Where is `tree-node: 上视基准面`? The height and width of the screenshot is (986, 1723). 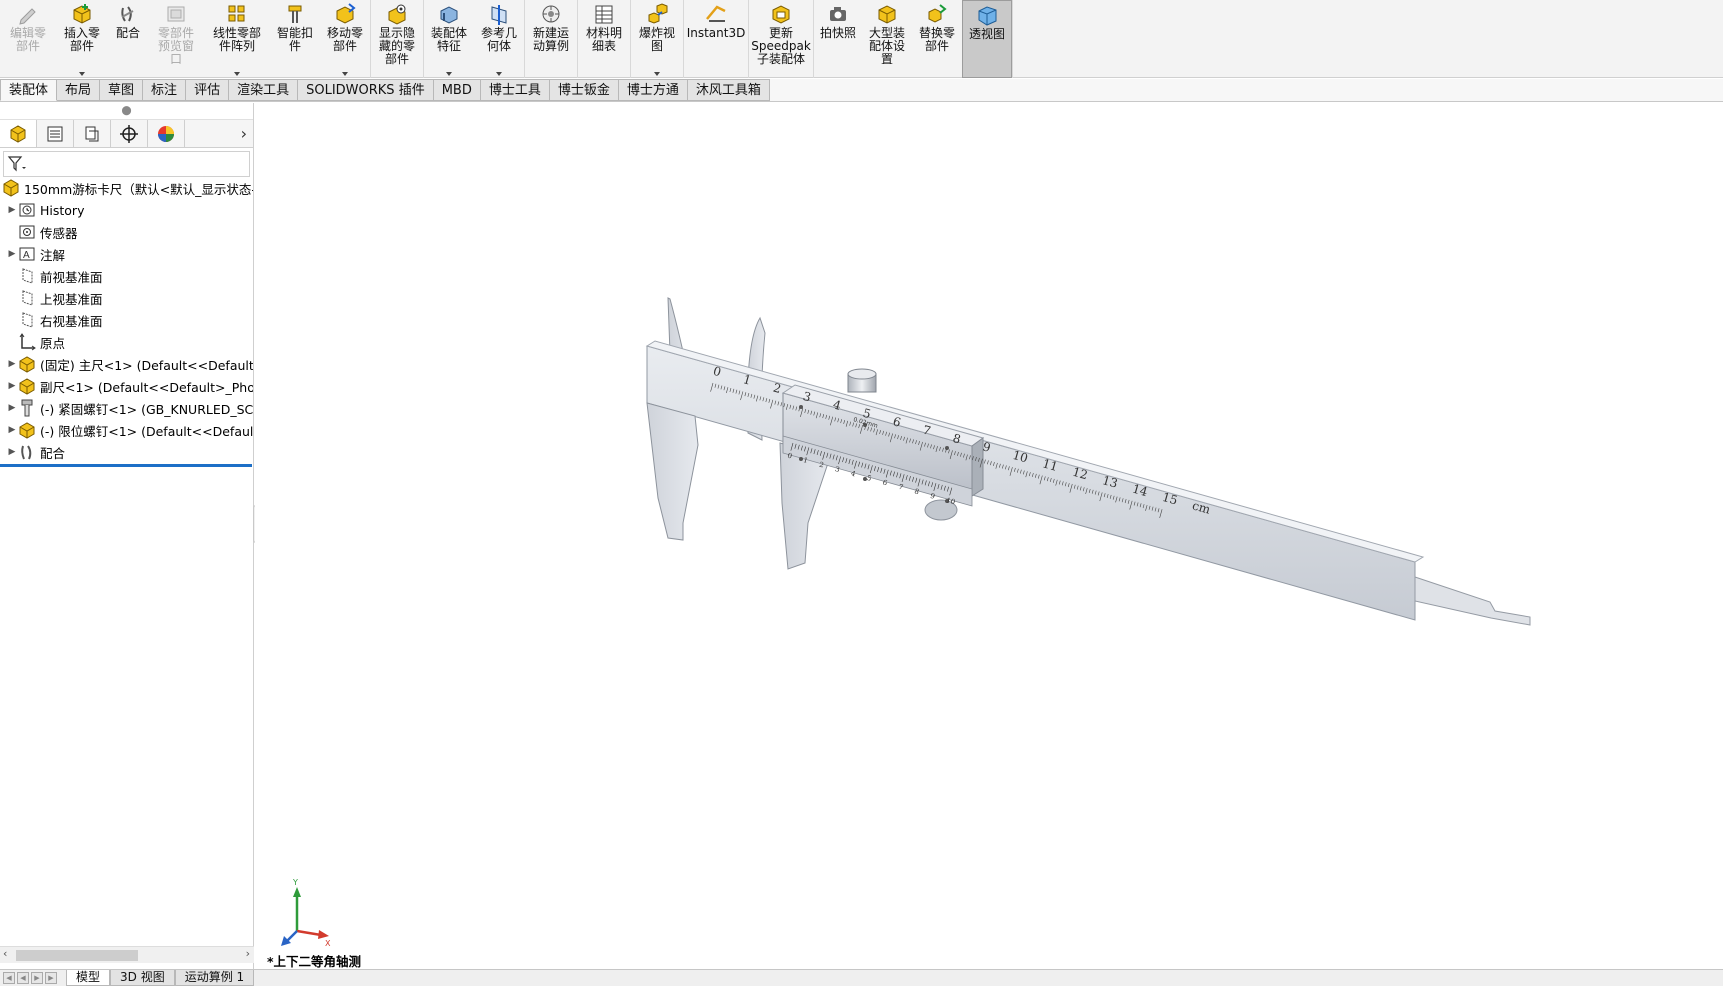
tree-node: 上视基准面 is located at coordinates (126, 298).